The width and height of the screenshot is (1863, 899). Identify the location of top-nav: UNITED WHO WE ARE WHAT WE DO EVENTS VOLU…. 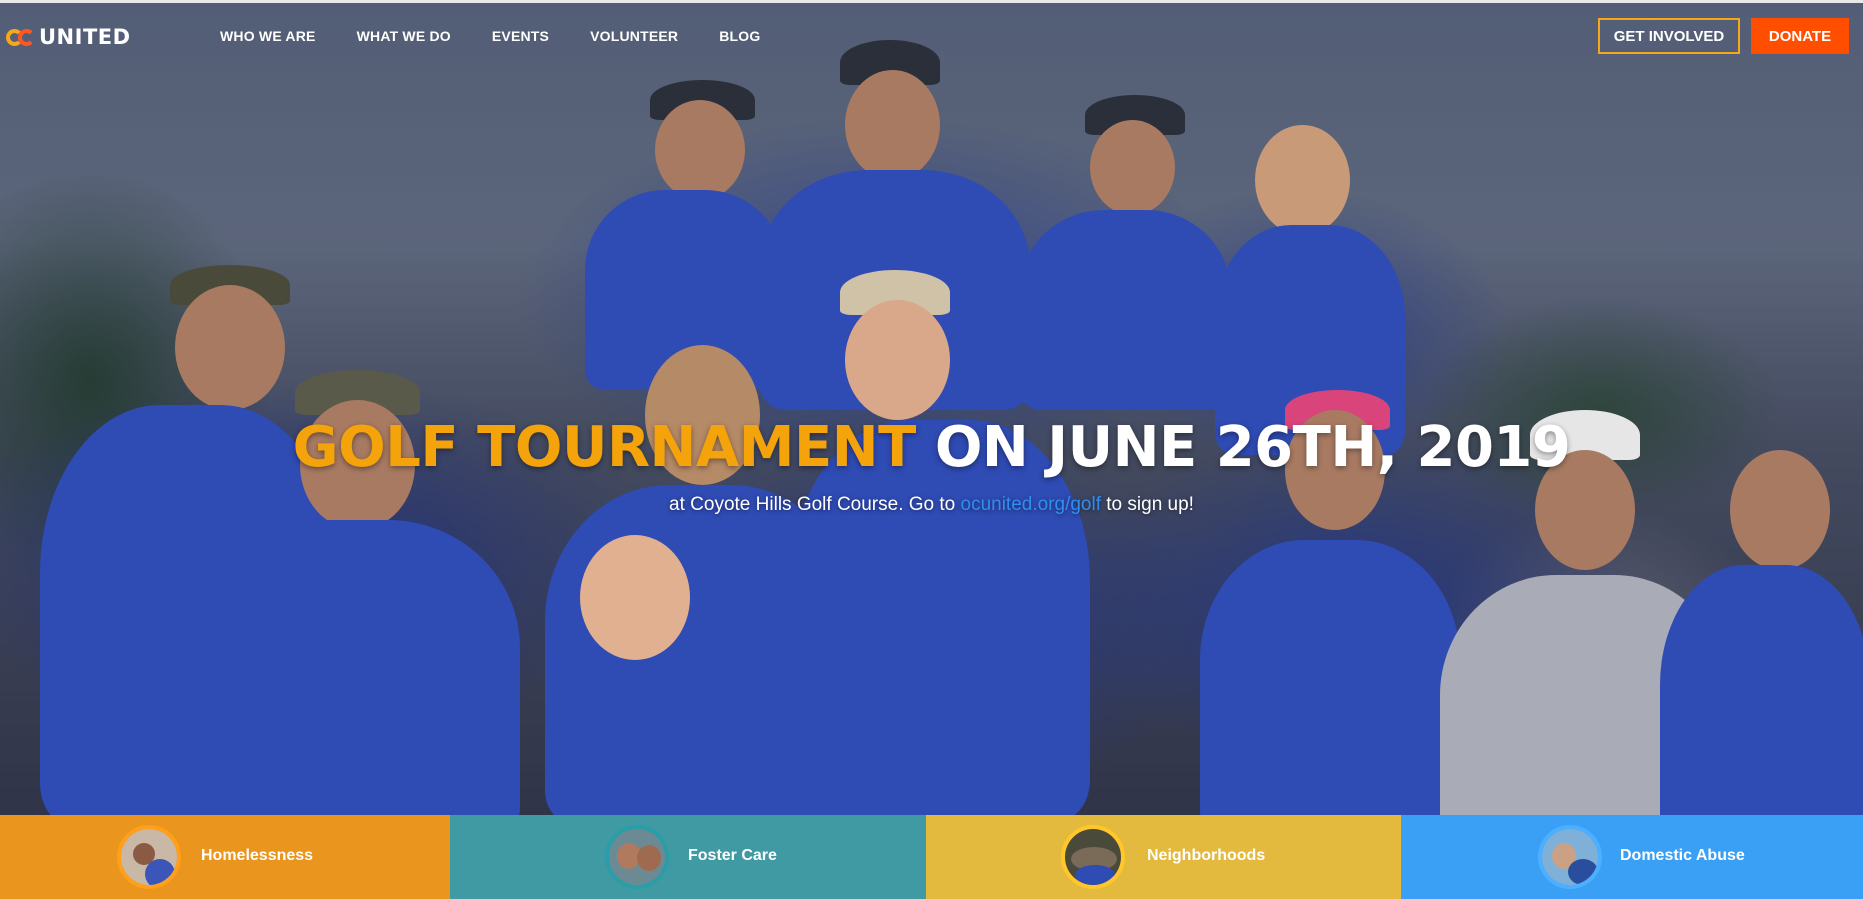
(931, 36).